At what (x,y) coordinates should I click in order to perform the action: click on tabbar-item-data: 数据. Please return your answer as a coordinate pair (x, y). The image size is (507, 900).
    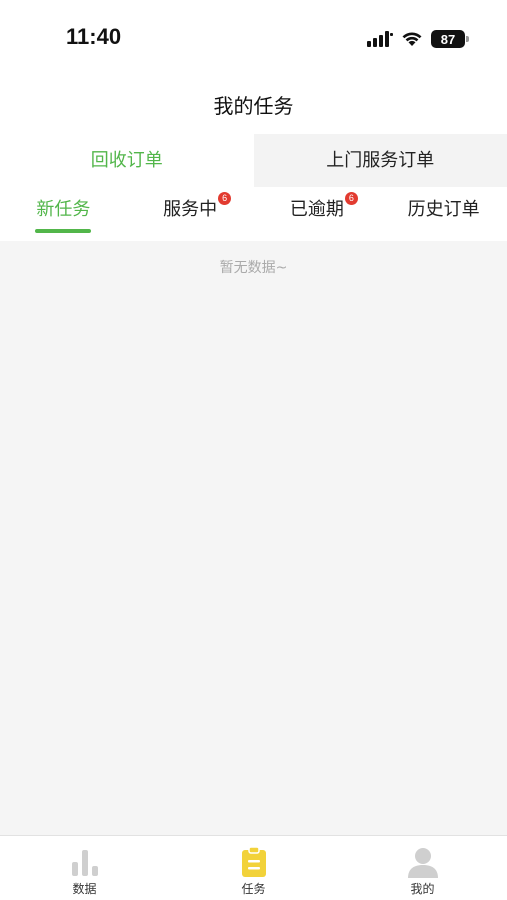
    Looking at the image, I should click on (84, 868).